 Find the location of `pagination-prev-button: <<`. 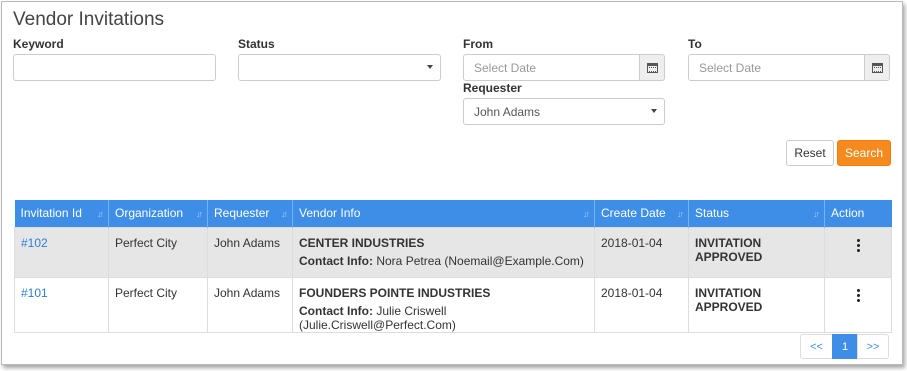

pagination-prev-button: << is located at coordinates (816, 346).